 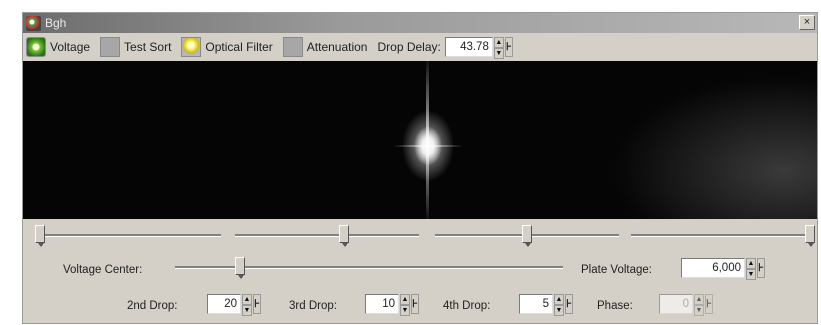 What do you see at coordinates (615, 306) in the screenshot?
I see `phase-label: Phase:` at bounding box center [615, 306].